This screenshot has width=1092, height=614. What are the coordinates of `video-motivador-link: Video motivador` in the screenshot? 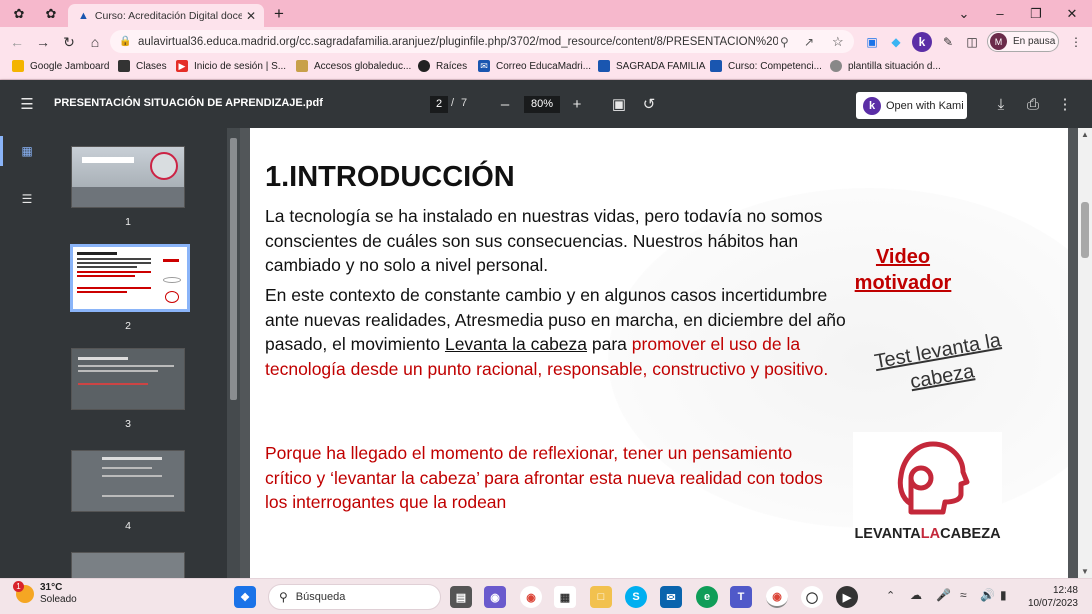 It's located at (903, 270).